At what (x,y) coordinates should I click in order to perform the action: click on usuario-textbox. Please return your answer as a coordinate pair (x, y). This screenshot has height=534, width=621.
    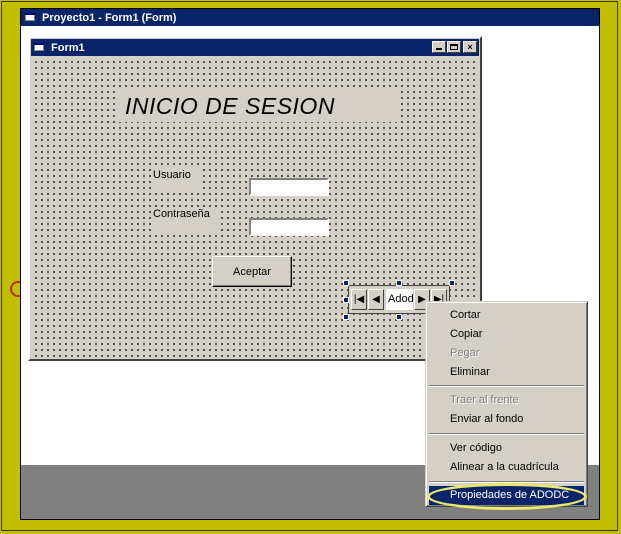
    Looking at the image, I should click on (289, 187).